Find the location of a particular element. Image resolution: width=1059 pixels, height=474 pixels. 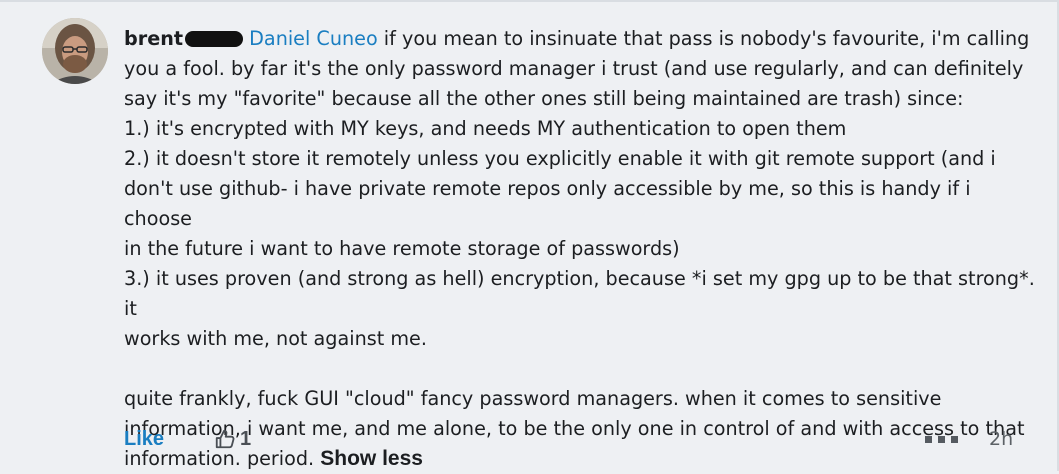

redaction-mark is located at coordinates (214, 39).